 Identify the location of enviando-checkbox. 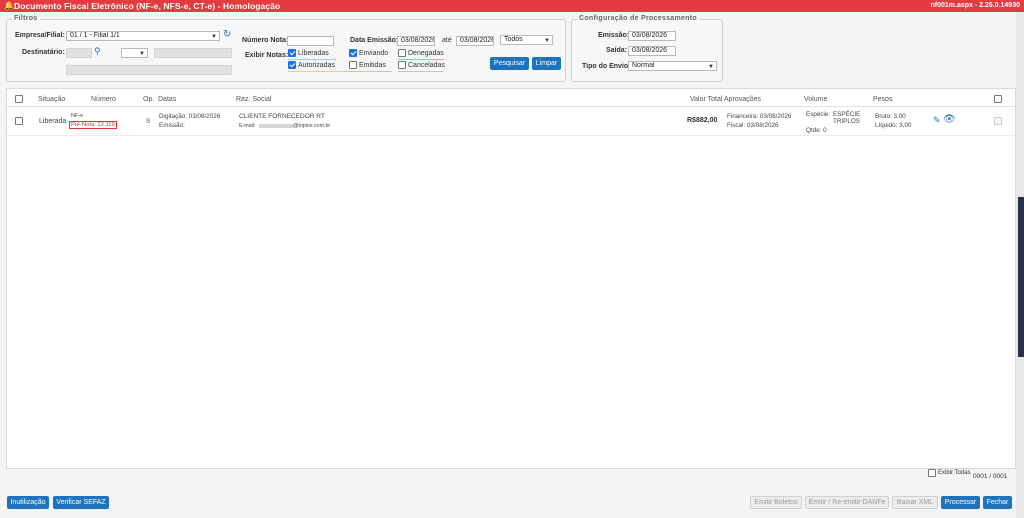
(353, 53).